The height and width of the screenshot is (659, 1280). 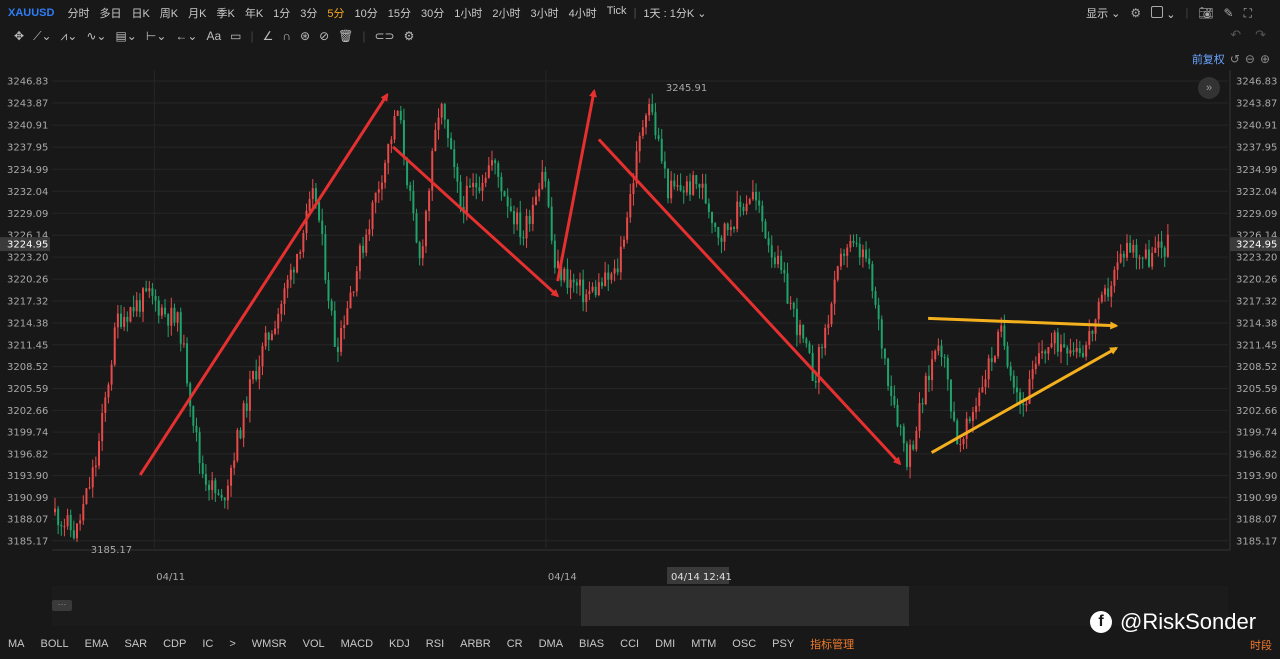 What do you see at coordinates (1248, 13) in the screenshot?
I see `fullscreen-icon: ⛶` at bounding box center [1248, 13].